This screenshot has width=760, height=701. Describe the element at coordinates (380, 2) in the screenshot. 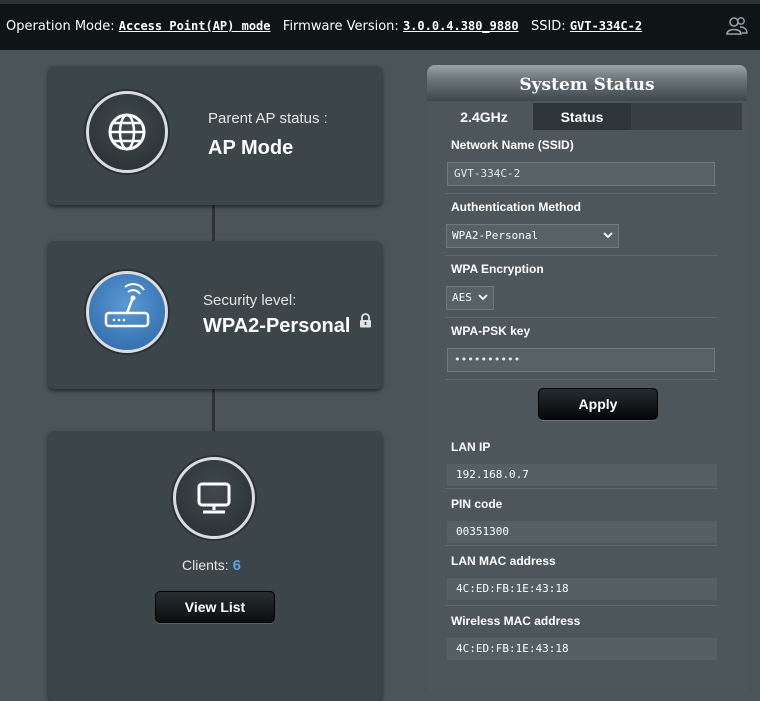

I see `top-tab-strip` at that location.